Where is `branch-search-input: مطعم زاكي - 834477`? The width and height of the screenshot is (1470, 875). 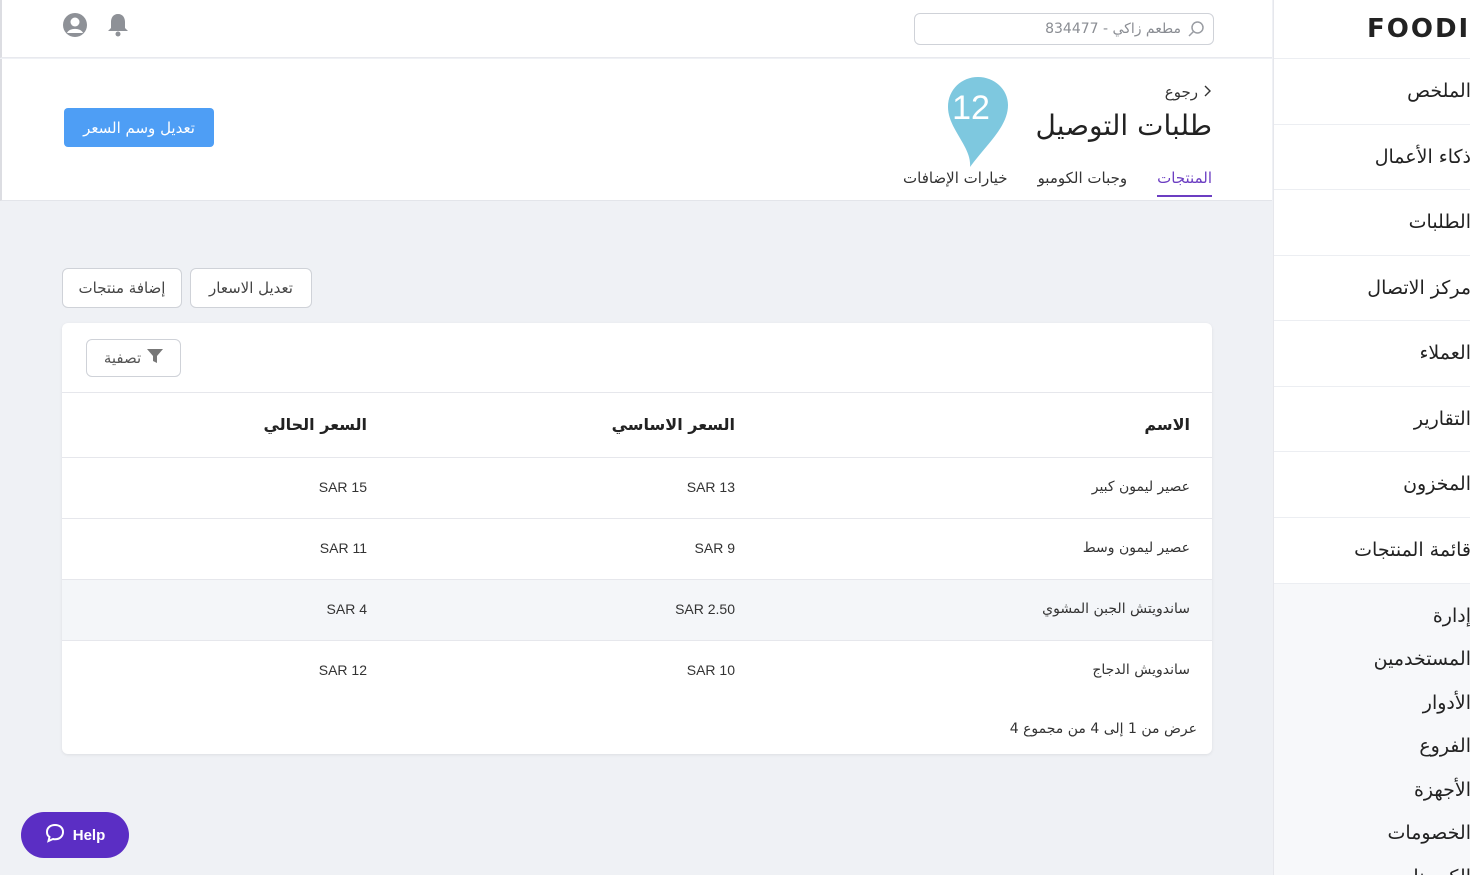
branch-search-input: مطعم زاكي - 834477 is located at coordinates (1064, 29).